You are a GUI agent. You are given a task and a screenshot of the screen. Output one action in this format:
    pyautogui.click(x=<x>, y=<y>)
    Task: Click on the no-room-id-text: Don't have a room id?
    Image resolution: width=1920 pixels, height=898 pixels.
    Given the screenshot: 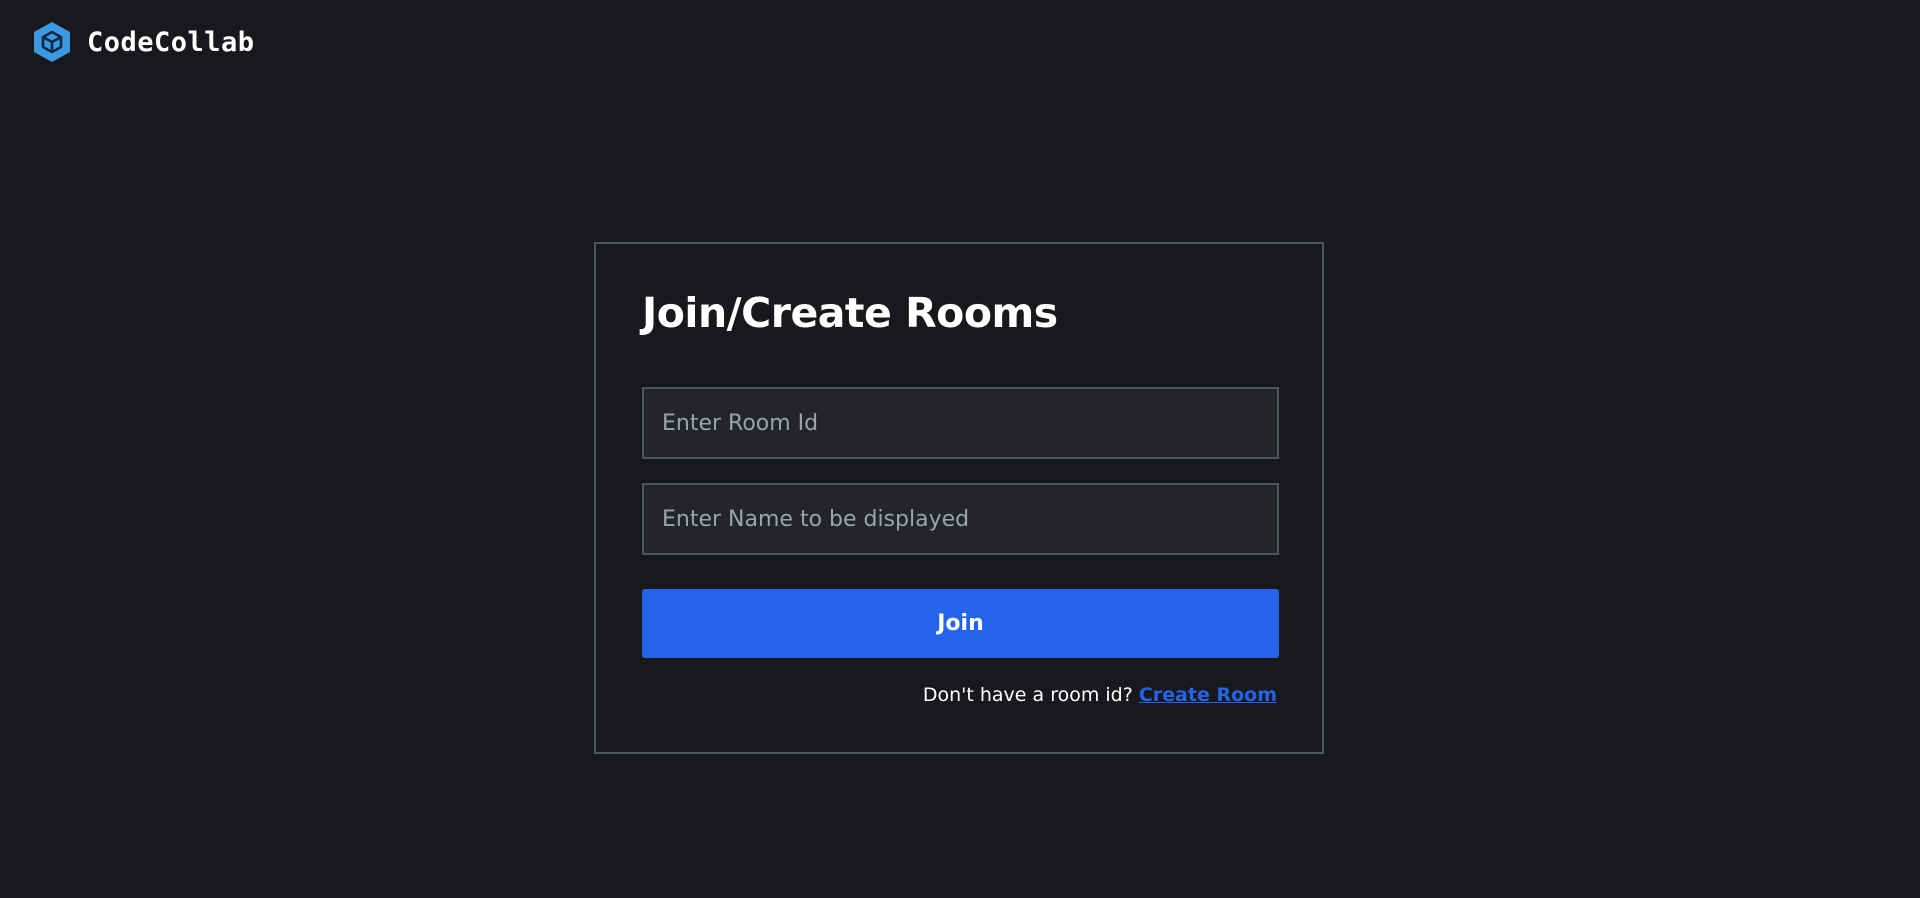 What is the action you would take?
    pyautogui.click(x=1027, y=695)
    